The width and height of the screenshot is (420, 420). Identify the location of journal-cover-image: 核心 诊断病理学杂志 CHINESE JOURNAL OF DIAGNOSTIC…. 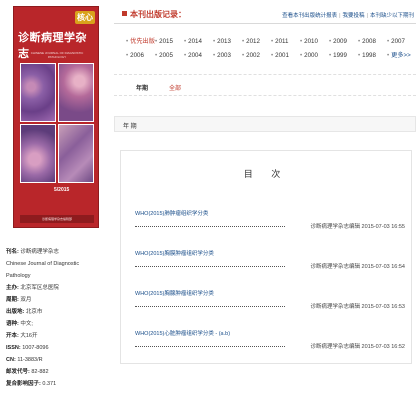
(56, 117).